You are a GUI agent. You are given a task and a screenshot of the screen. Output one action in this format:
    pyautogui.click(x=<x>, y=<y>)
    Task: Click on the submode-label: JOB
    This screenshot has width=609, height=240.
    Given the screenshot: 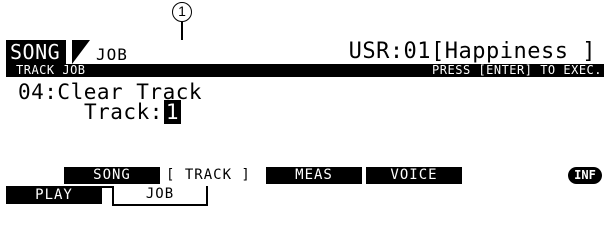 What is the action you would take?
    pyautogui.click(x=112, y=54)
    